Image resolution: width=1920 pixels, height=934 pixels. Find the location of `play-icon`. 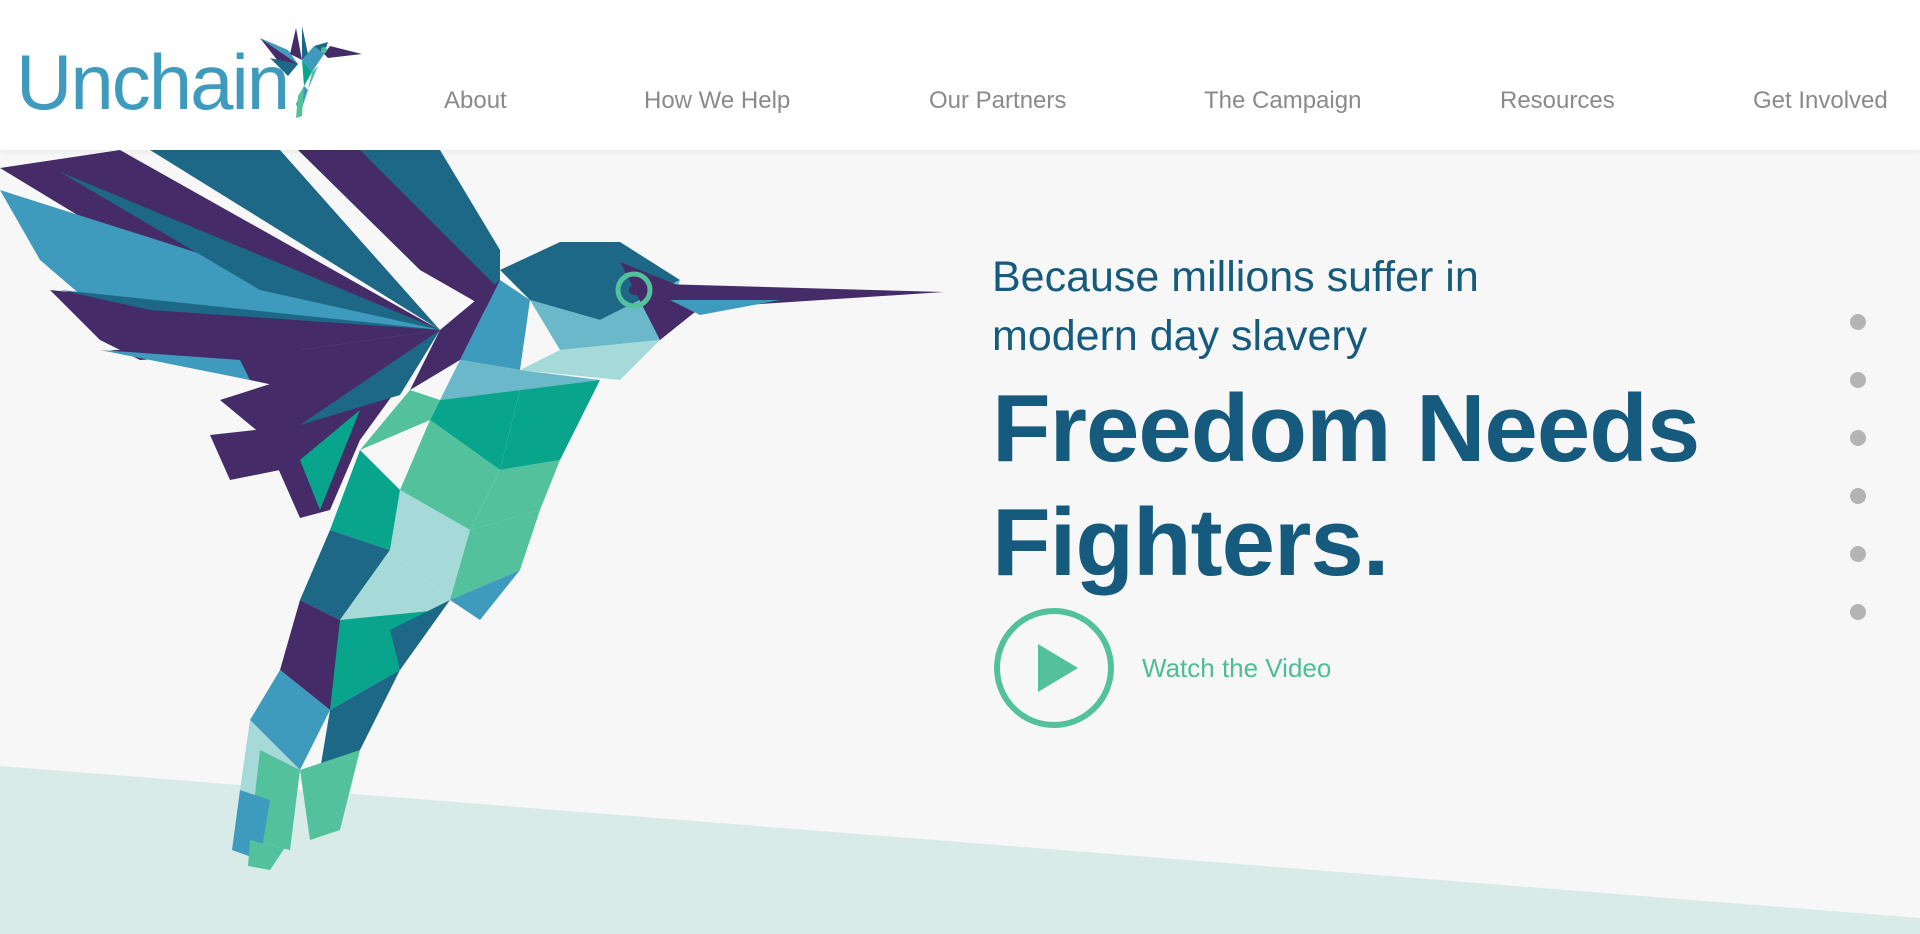

play-icon is located at coordinates (1054, 668).